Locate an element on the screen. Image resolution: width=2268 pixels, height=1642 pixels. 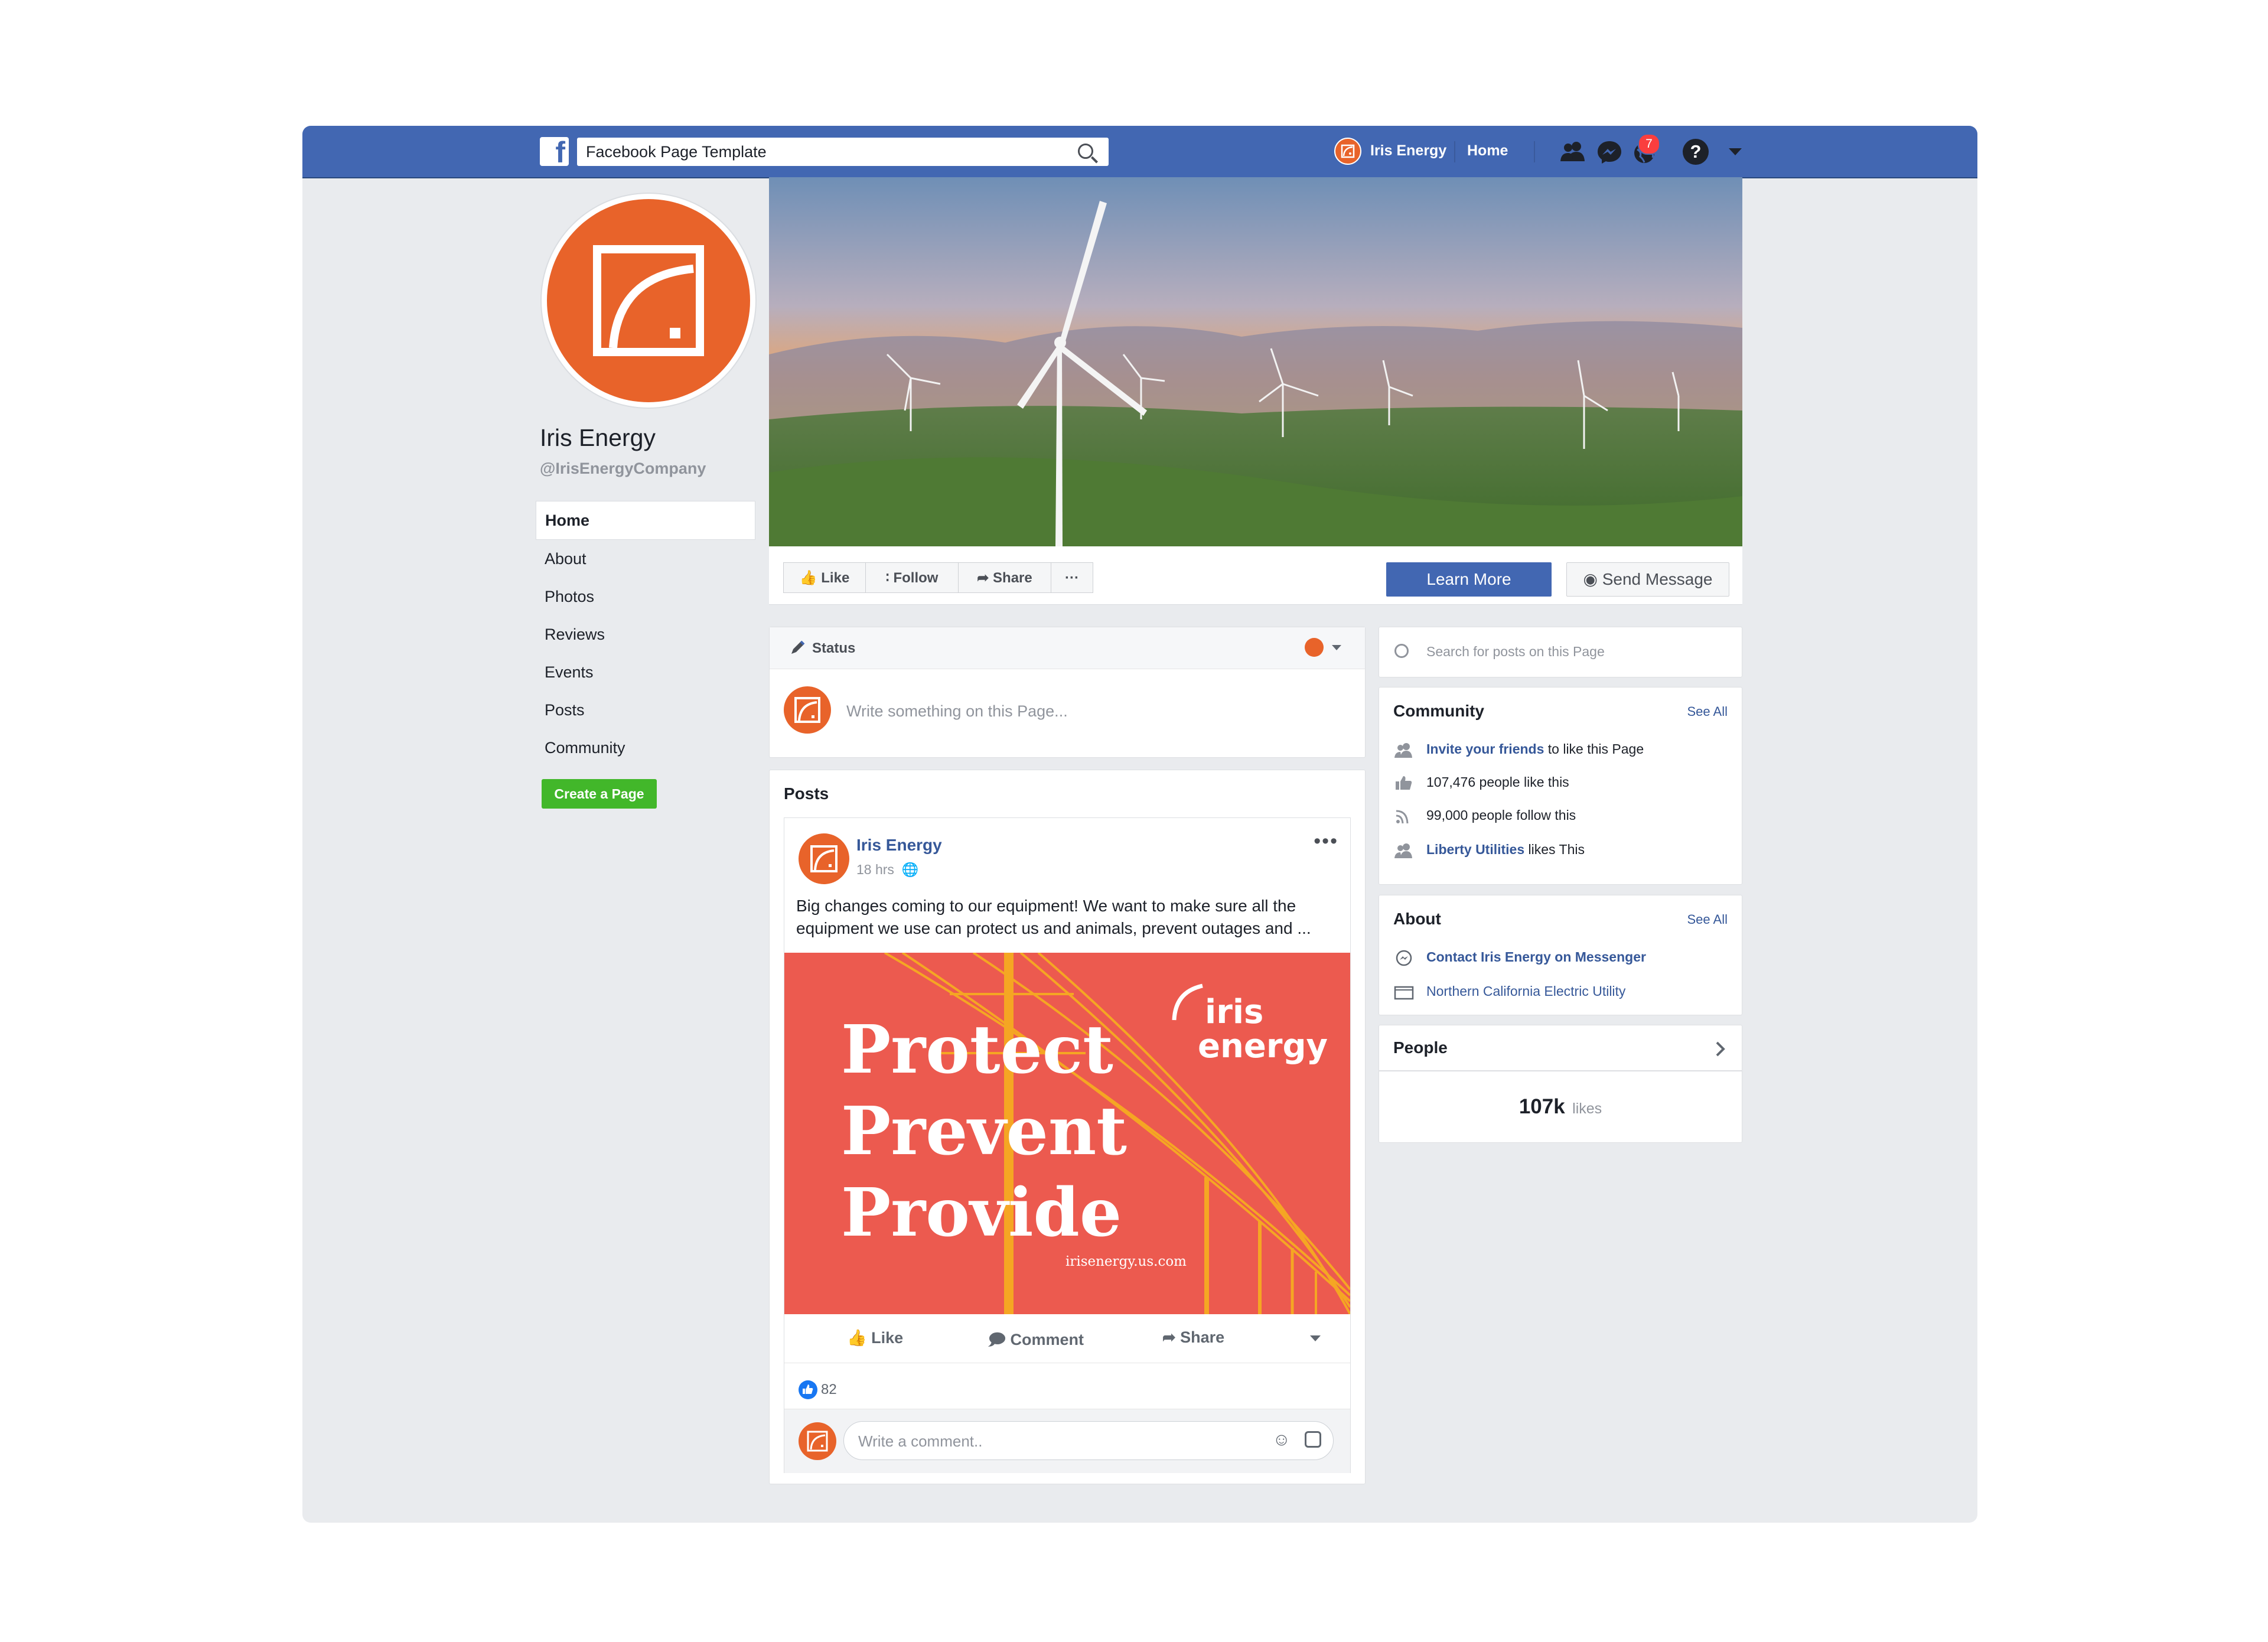
account-menu-chevron-down-icon is located at coordinates (1735, 151).